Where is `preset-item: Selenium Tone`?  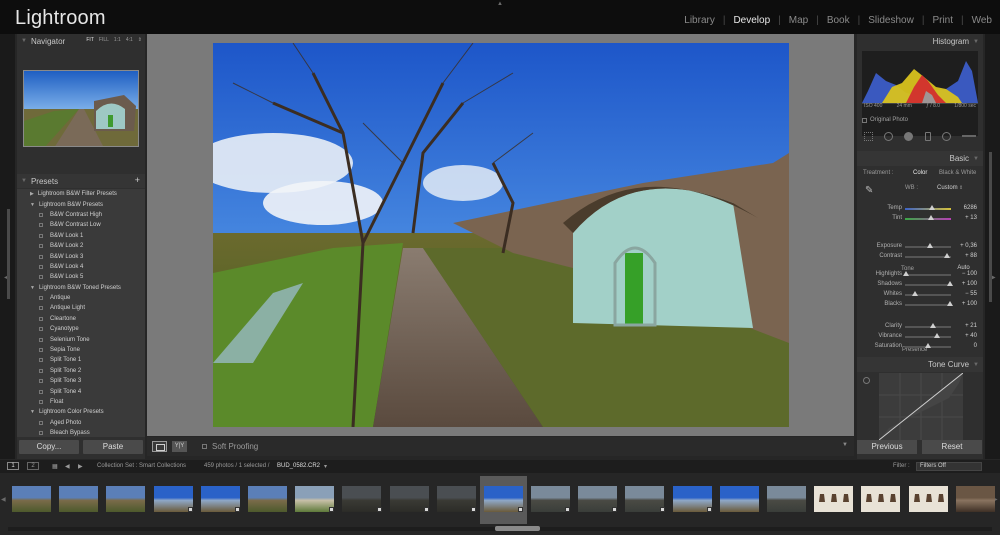 preset-item: Selenium Tone is located at coordinates (81, 339).